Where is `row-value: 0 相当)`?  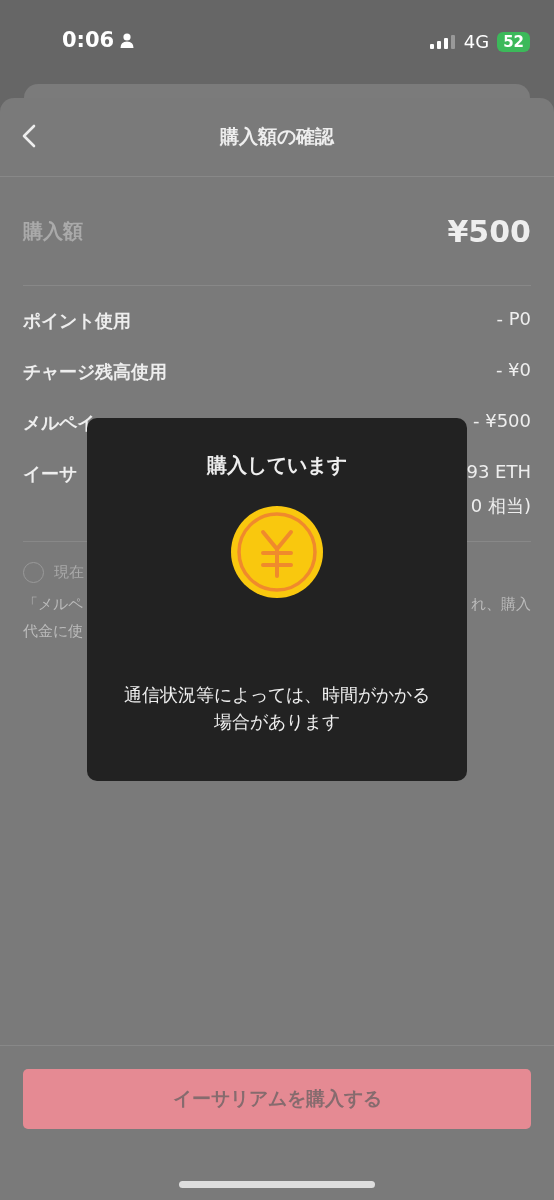 row-value: 0 相当) is located at coordinates (500, 506).